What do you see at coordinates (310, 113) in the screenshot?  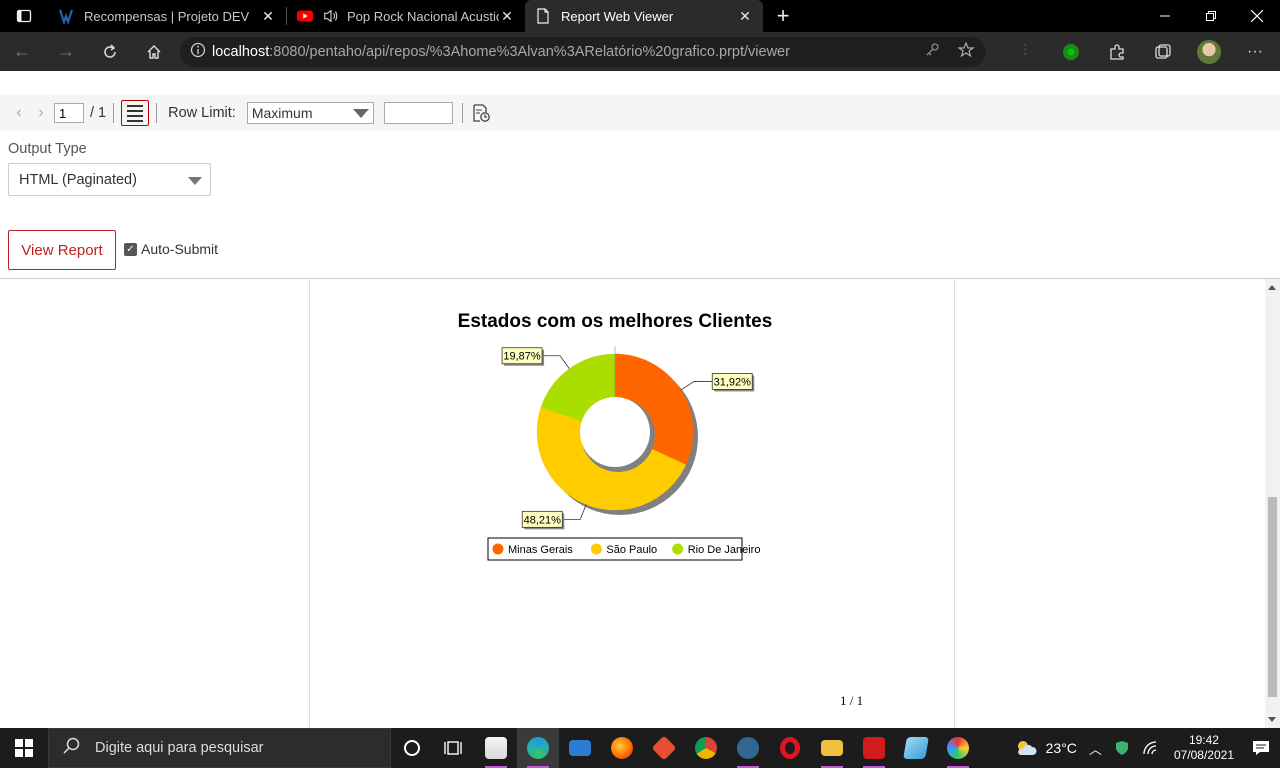 I see `row-limit-select: Maximum` at bounding box center [310, 113].